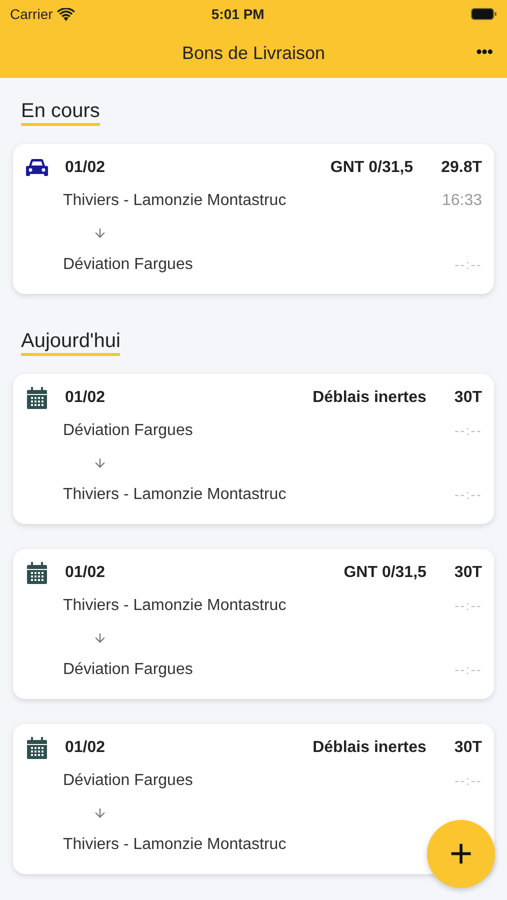 This screenshot has height=900, width=507. What do you see at coordinates (238, 14) in the screenshot?
I see `clock-label: 5:01 PM` at bounding box center [238, 14].